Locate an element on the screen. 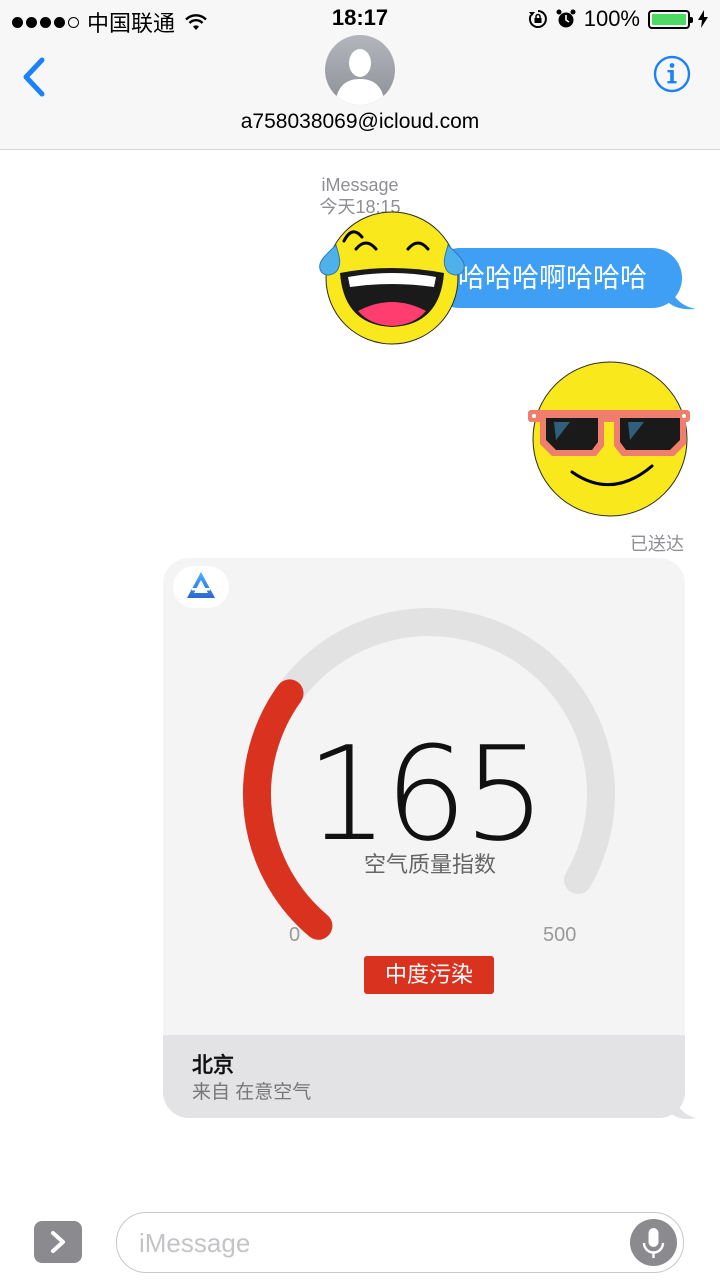  microphone-button is located at coordinates (653, 1242).